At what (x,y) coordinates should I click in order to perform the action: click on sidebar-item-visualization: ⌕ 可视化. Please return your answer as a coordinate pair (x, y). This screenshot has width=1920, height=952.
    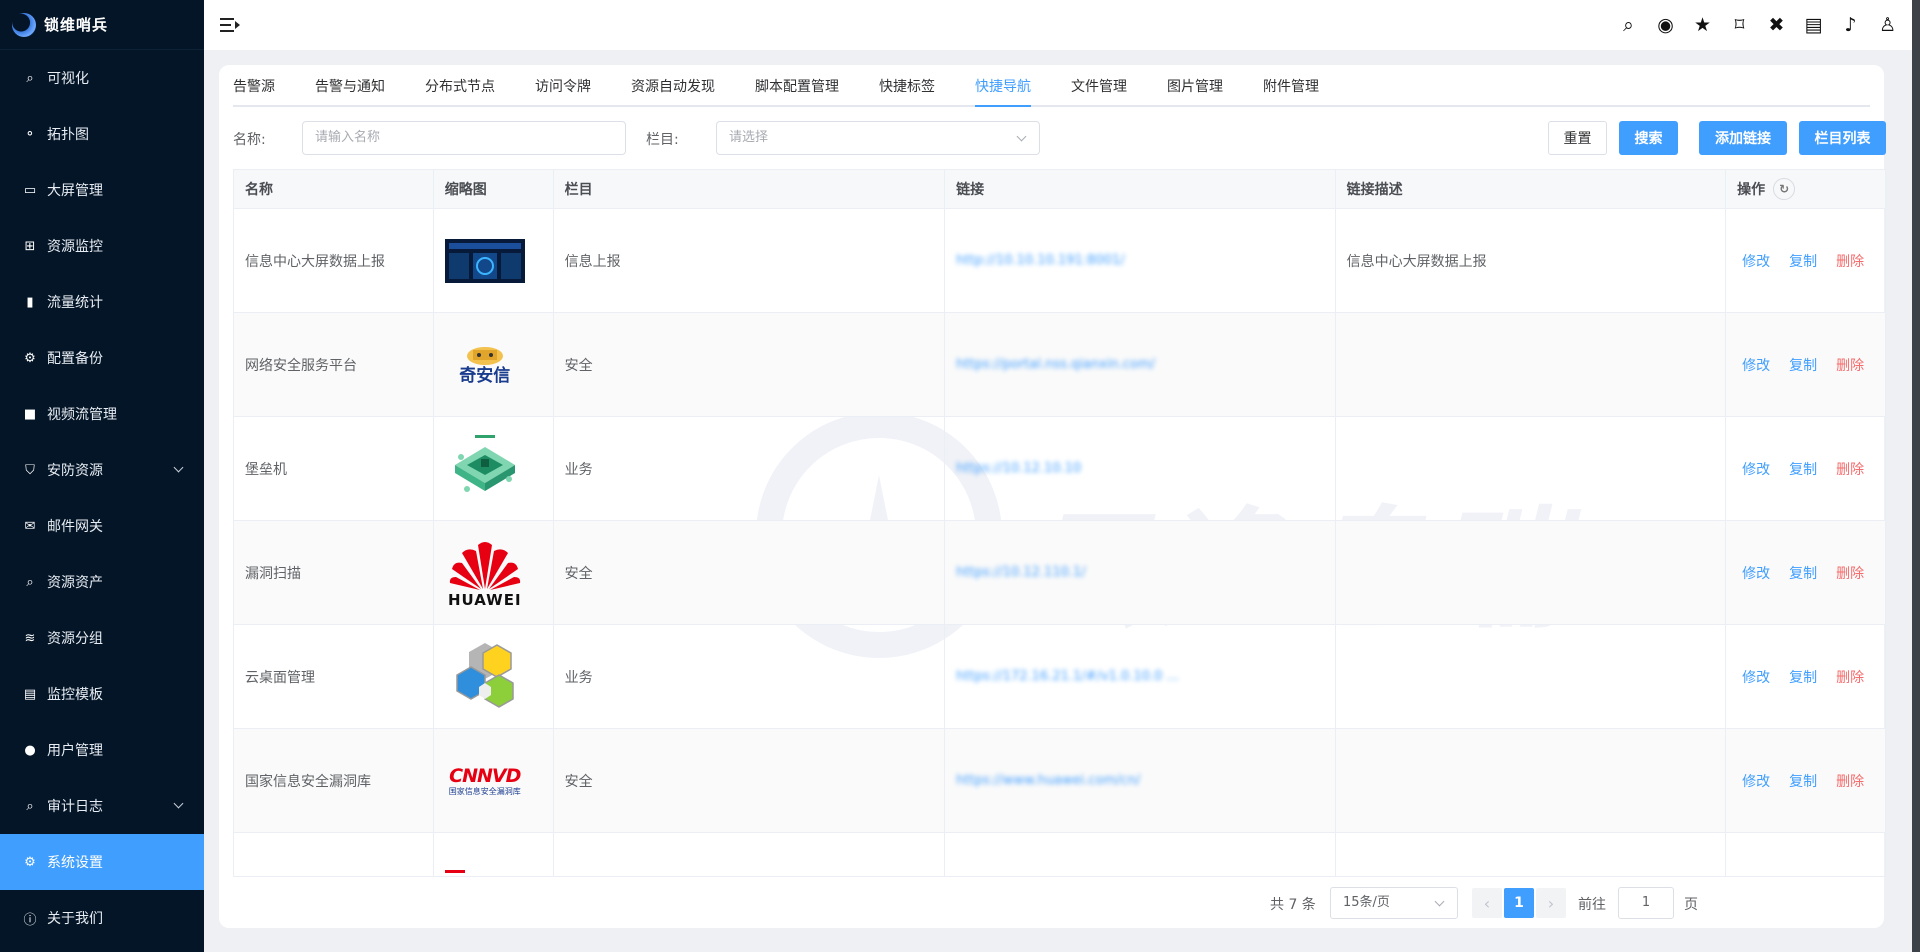
    Looking at the image, I should click on (102, 78).